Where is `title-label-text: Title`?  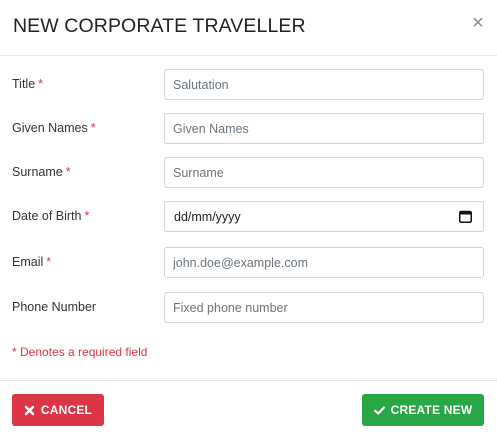 title-label-text: Title is located at coordinates (24, 84).